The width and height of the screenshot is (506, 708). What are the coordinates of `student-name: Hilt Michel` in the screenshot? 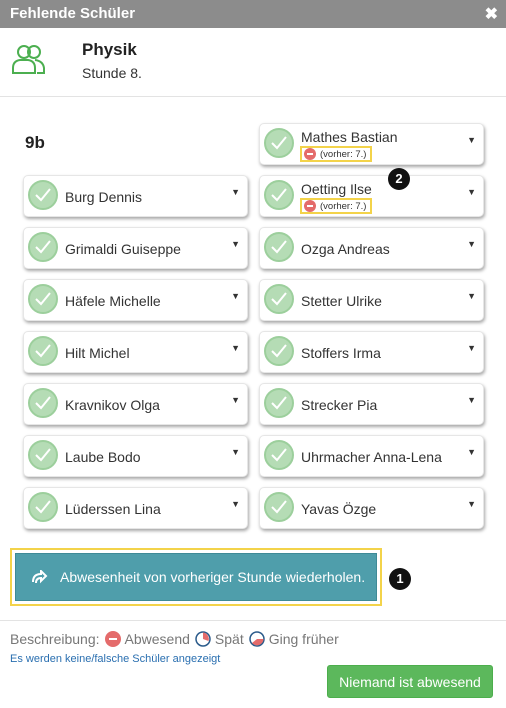 It's located at (97, 353).